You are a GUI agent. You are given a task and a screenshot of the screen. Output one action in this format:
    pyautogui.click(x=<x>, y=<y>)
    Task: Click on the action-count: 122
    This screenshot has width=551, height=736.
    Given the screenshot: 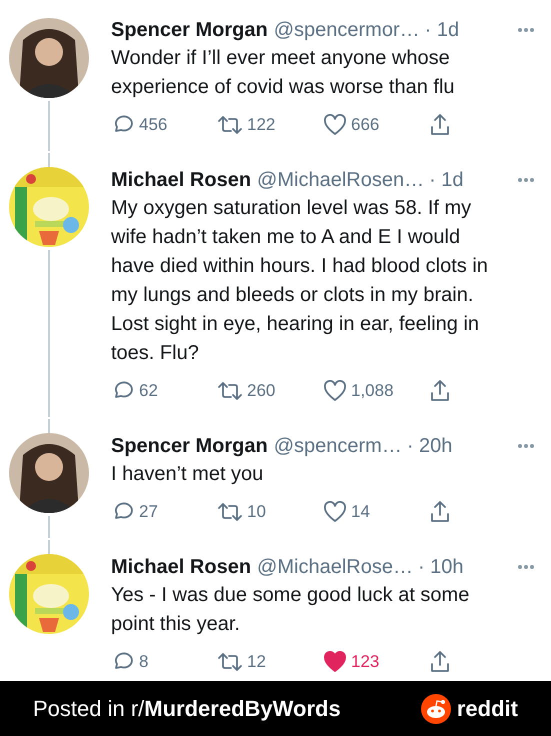 What is the action you would take?
    pyautogui.click(x=261, y=125)
    